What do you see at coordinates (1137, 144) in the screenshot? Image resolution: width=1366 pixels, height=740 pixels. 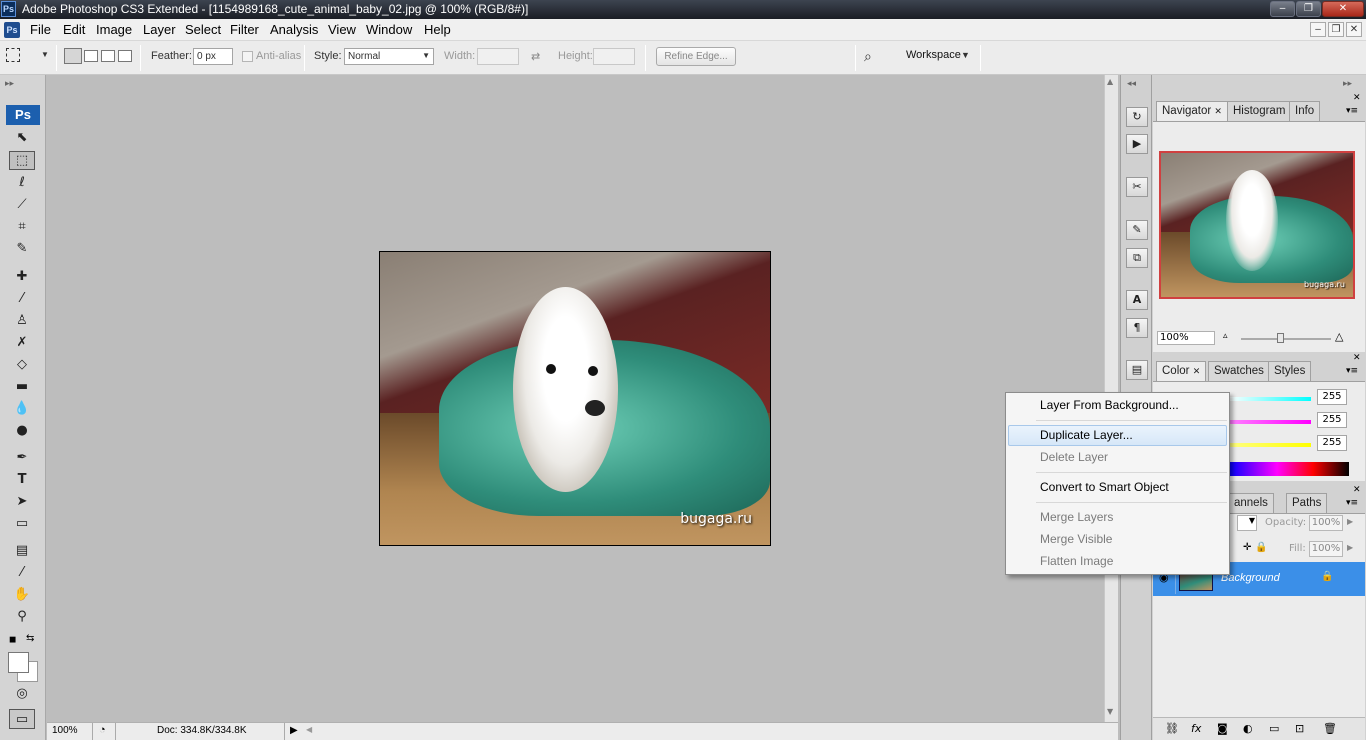 I see `actions-panel-icon: ▶` at bounding box center [1137, 144].